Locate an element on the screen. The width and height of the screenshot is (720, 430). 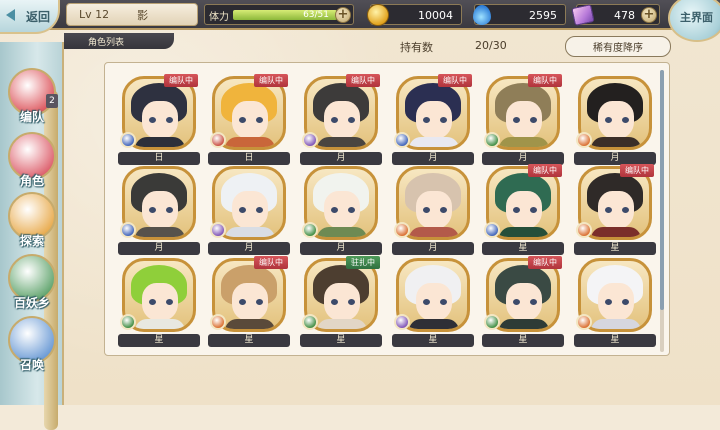
gem-icon is located at coordinates (583, 15).